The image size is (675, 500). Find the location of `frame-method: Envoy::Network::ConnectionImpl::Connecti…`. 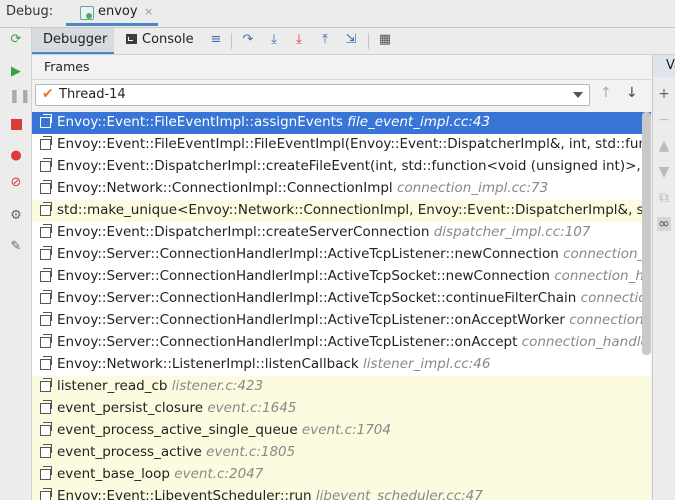

frame-method: Envoy::Network::ConnectionImpl::Connecti… is located at coordinates (225, 188).